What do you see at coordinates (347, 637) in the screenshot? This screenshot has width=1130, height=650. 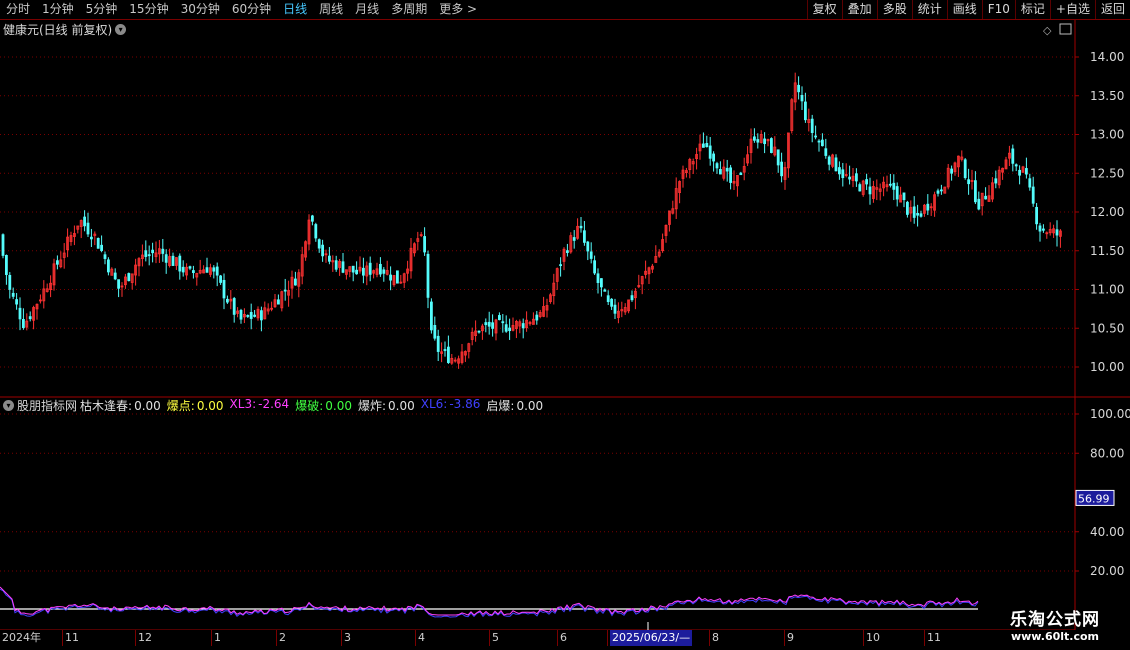 I see `x-axis-label: 3` at bounding box center [347, 637].